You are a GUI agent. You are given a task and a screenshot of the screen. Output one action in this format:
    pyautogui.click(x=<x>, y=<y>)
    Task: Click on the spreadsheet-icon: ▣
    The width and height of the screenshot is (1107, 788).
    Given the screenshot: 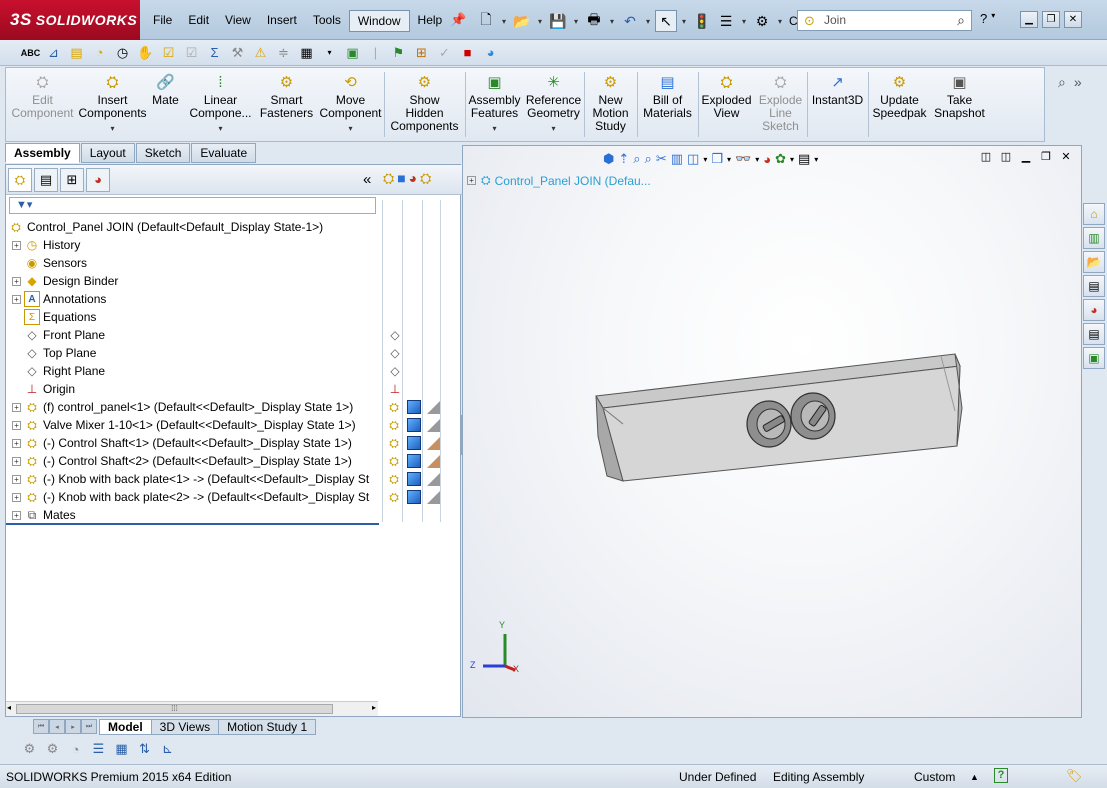 What is the action you would take?
    pyautogui.click(x=352, y=52)
    